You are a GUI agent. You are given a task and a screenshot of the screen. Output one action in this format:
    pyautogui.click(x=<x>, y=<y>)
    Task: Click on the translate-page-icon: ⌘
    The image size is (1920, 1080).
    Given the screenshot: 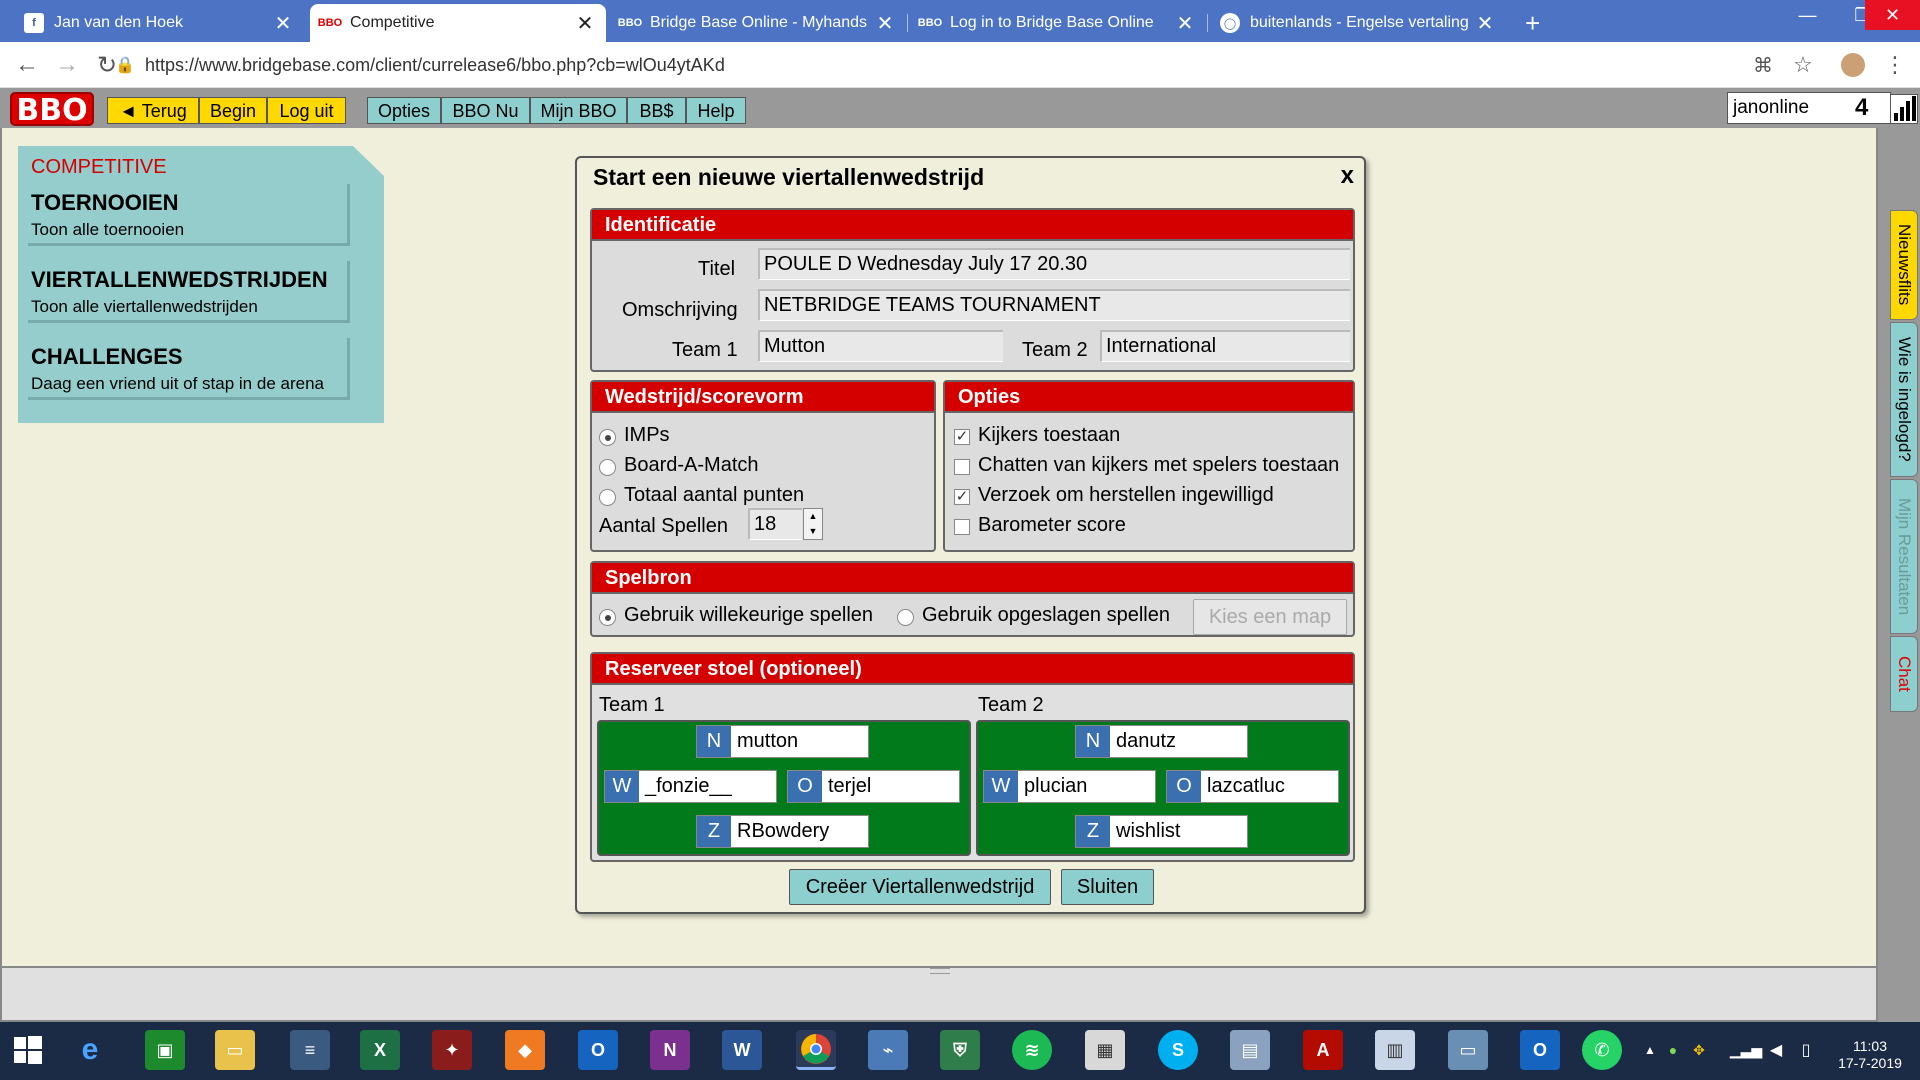 What is the action you would take?
    pyautogui.click(x=1763, y=65)
    